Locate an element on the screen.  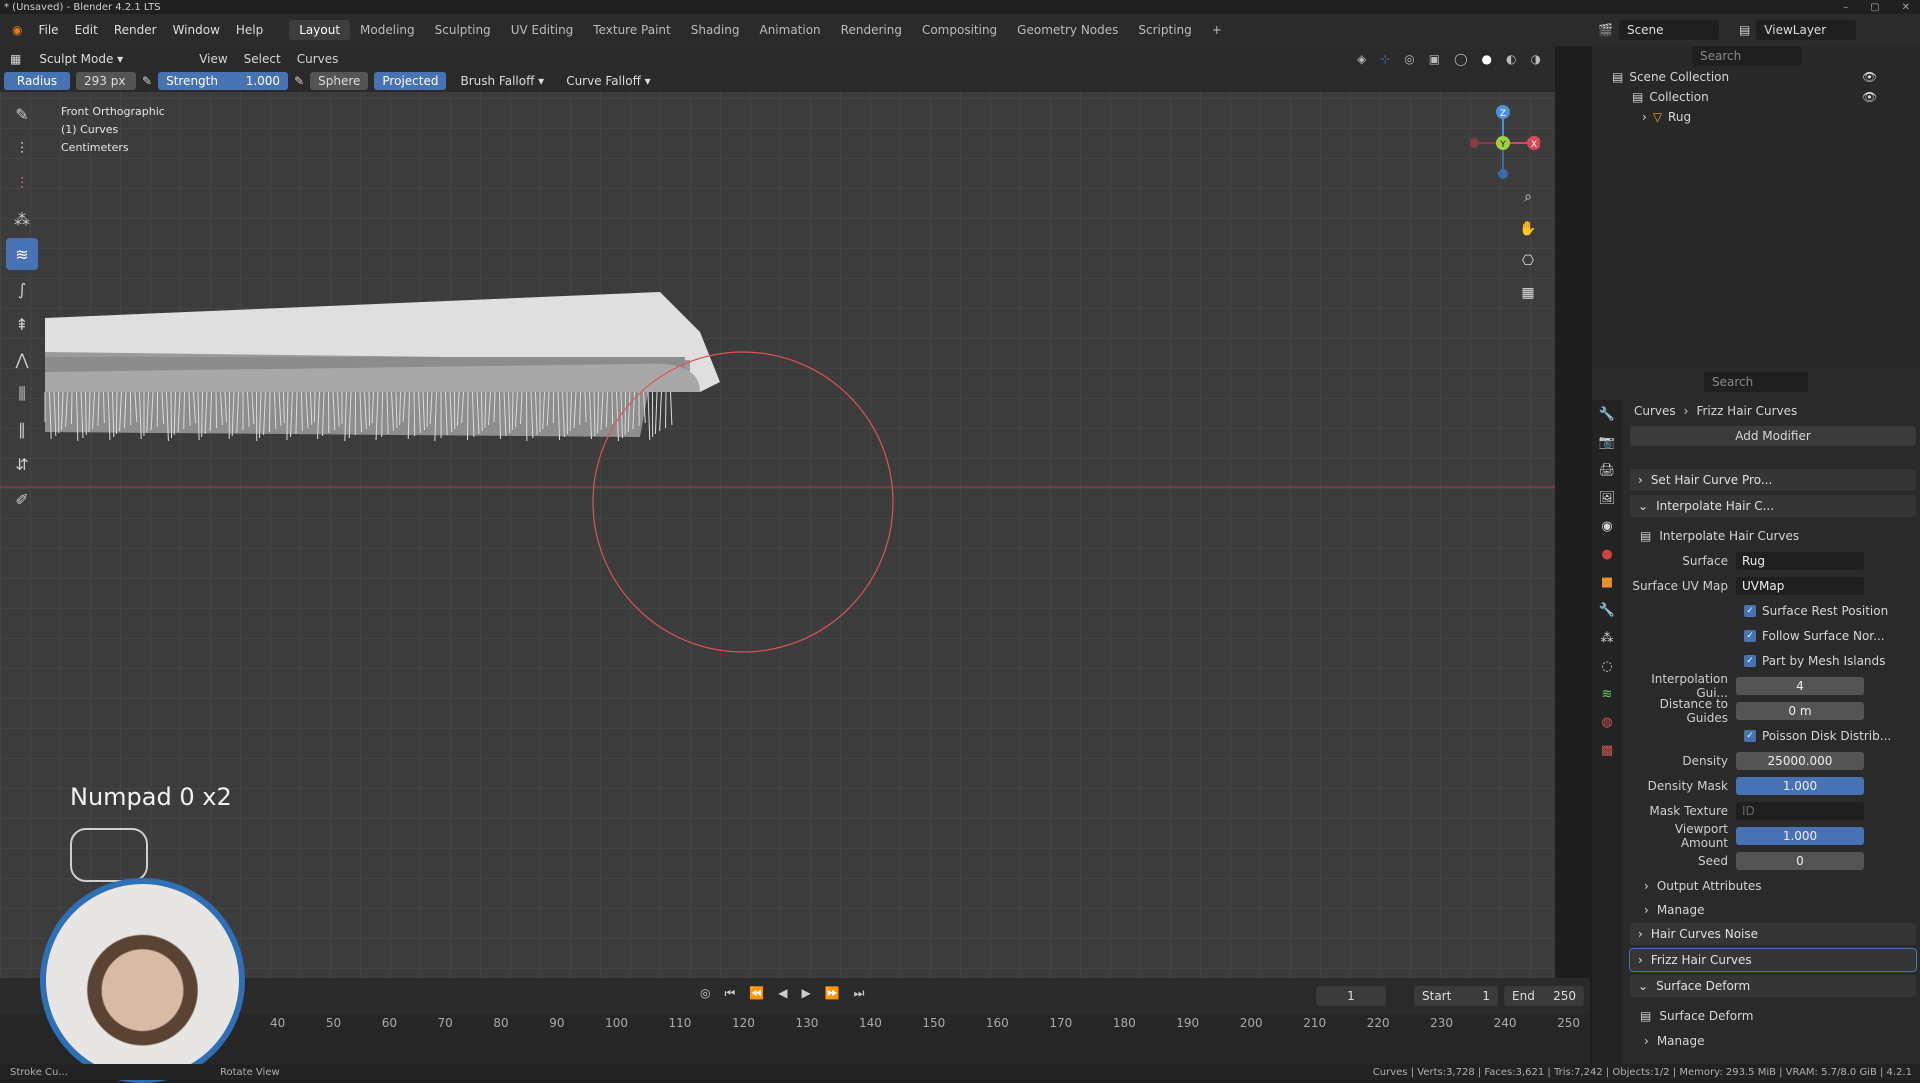
tab-compositing: Compositing is located at coordinates (959, 30).